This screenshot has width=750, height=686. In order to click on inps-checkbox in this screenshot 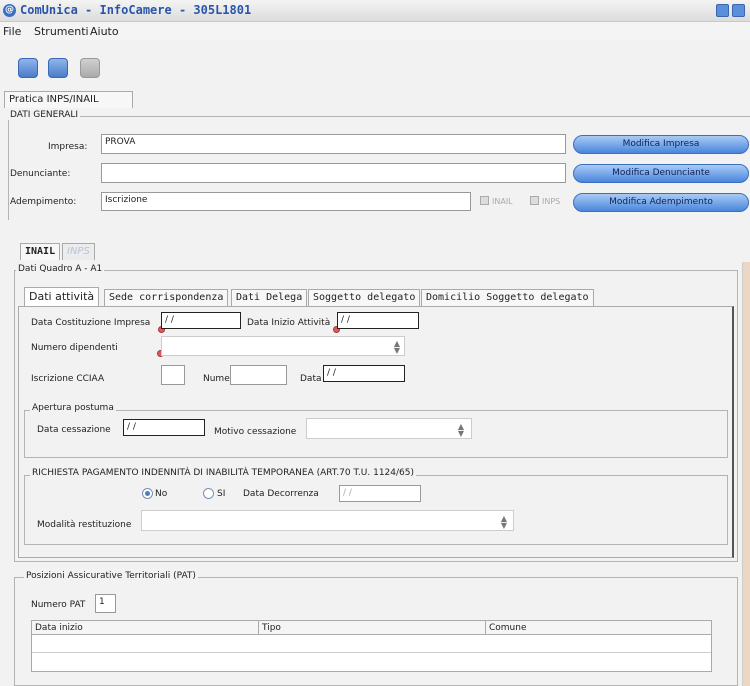, I will do `click(534, 200)`.